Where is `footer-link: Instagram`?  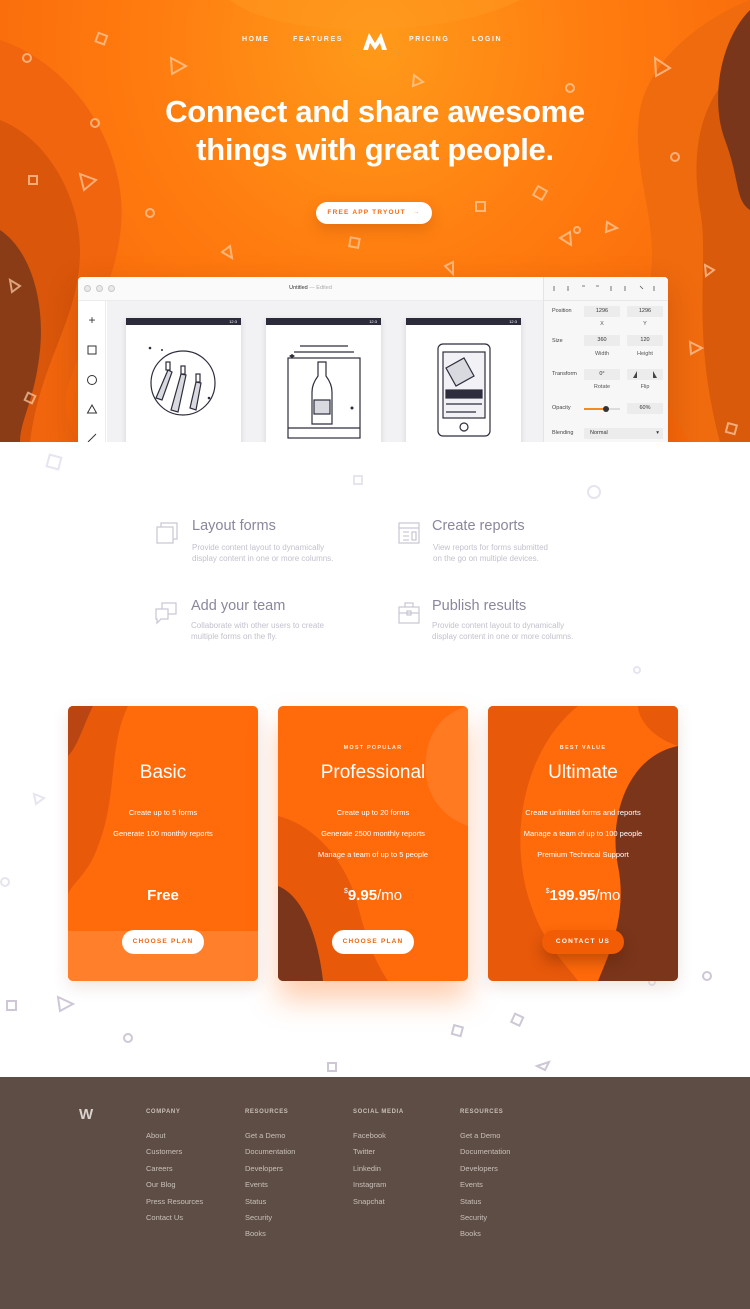
footer-link: Instagram is located at coordinates (369, 1184).